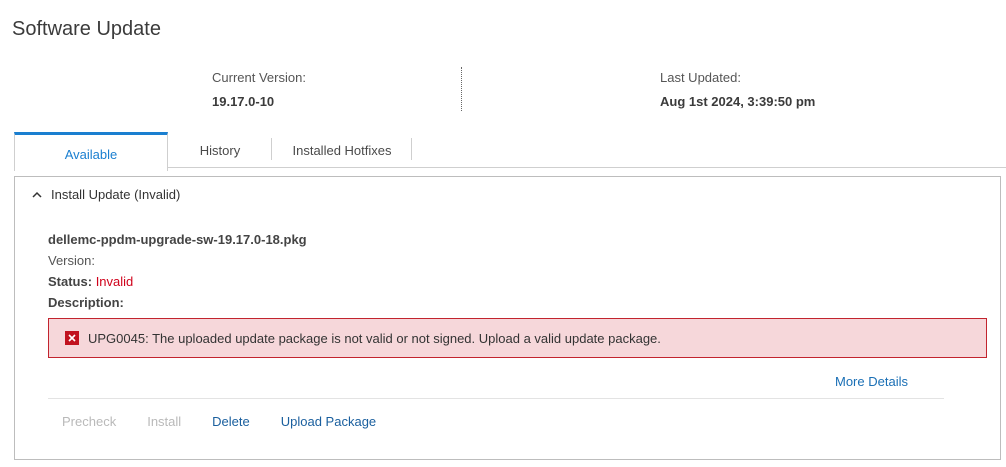 This screenshot has height=467, width=1006. What do you see at coordinates (177, 239) in the screenshot?
I see `package-name: dellemc-ppdm-upgrade-sw-19.17.0-18.pkg` at bounding box center [177, 239].